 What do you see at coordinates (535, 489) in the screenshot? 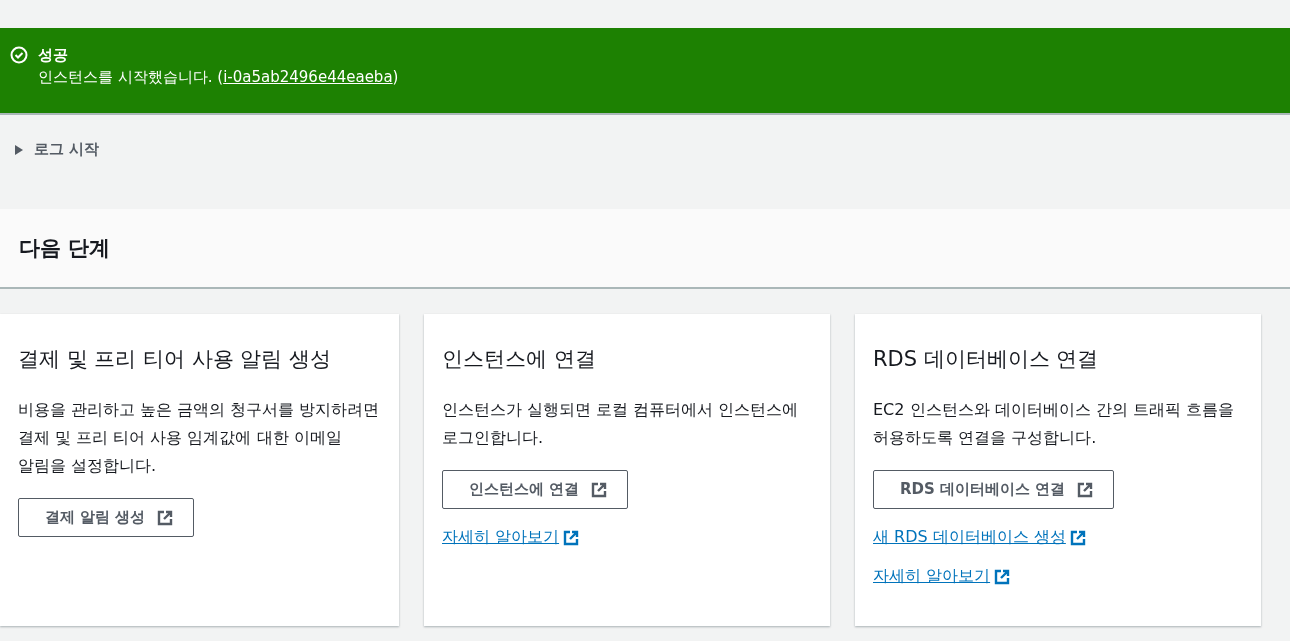
I see `action-button: 인스턴스에 연결` at bounding box center [535, 489].